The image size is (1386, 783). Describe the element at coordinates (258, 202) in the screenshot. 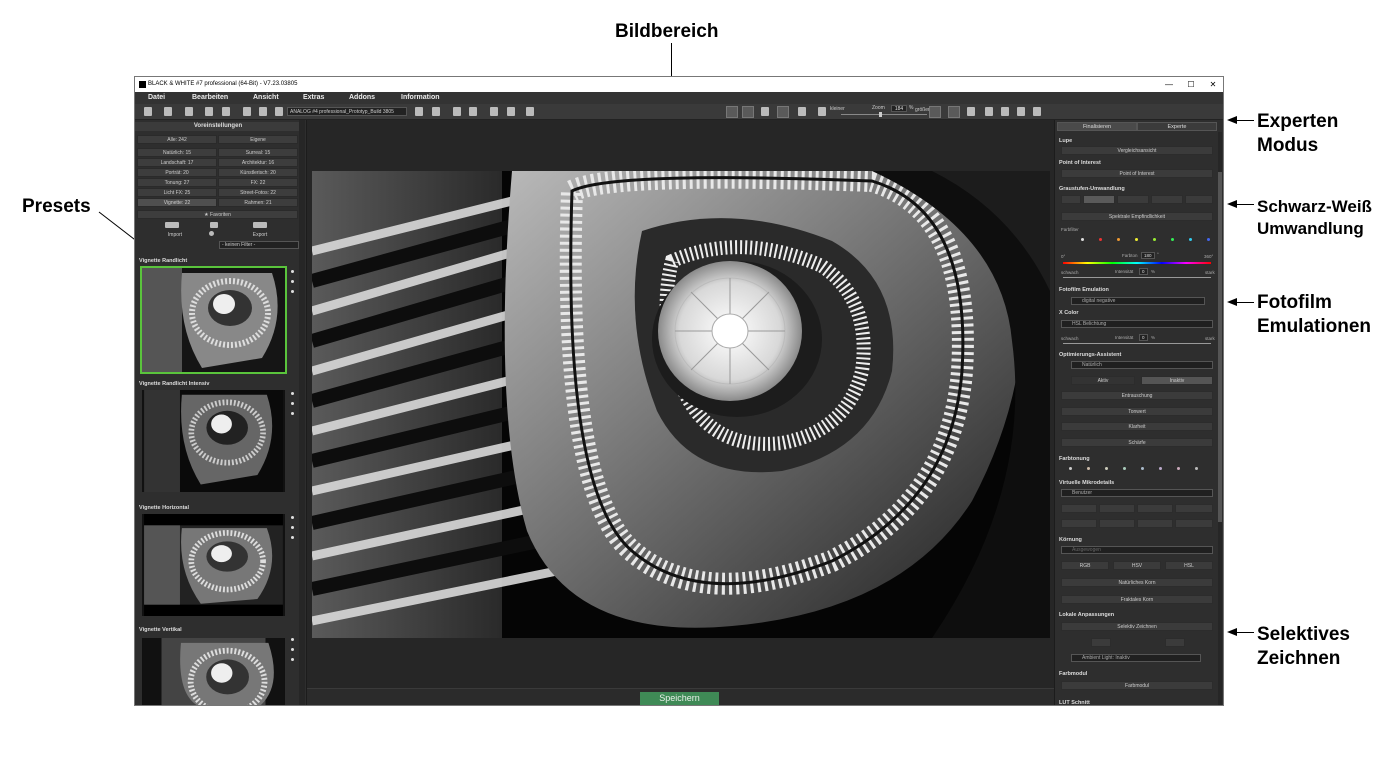

I see `preset-cat-rahmen: Rahmen: 21` at that location.